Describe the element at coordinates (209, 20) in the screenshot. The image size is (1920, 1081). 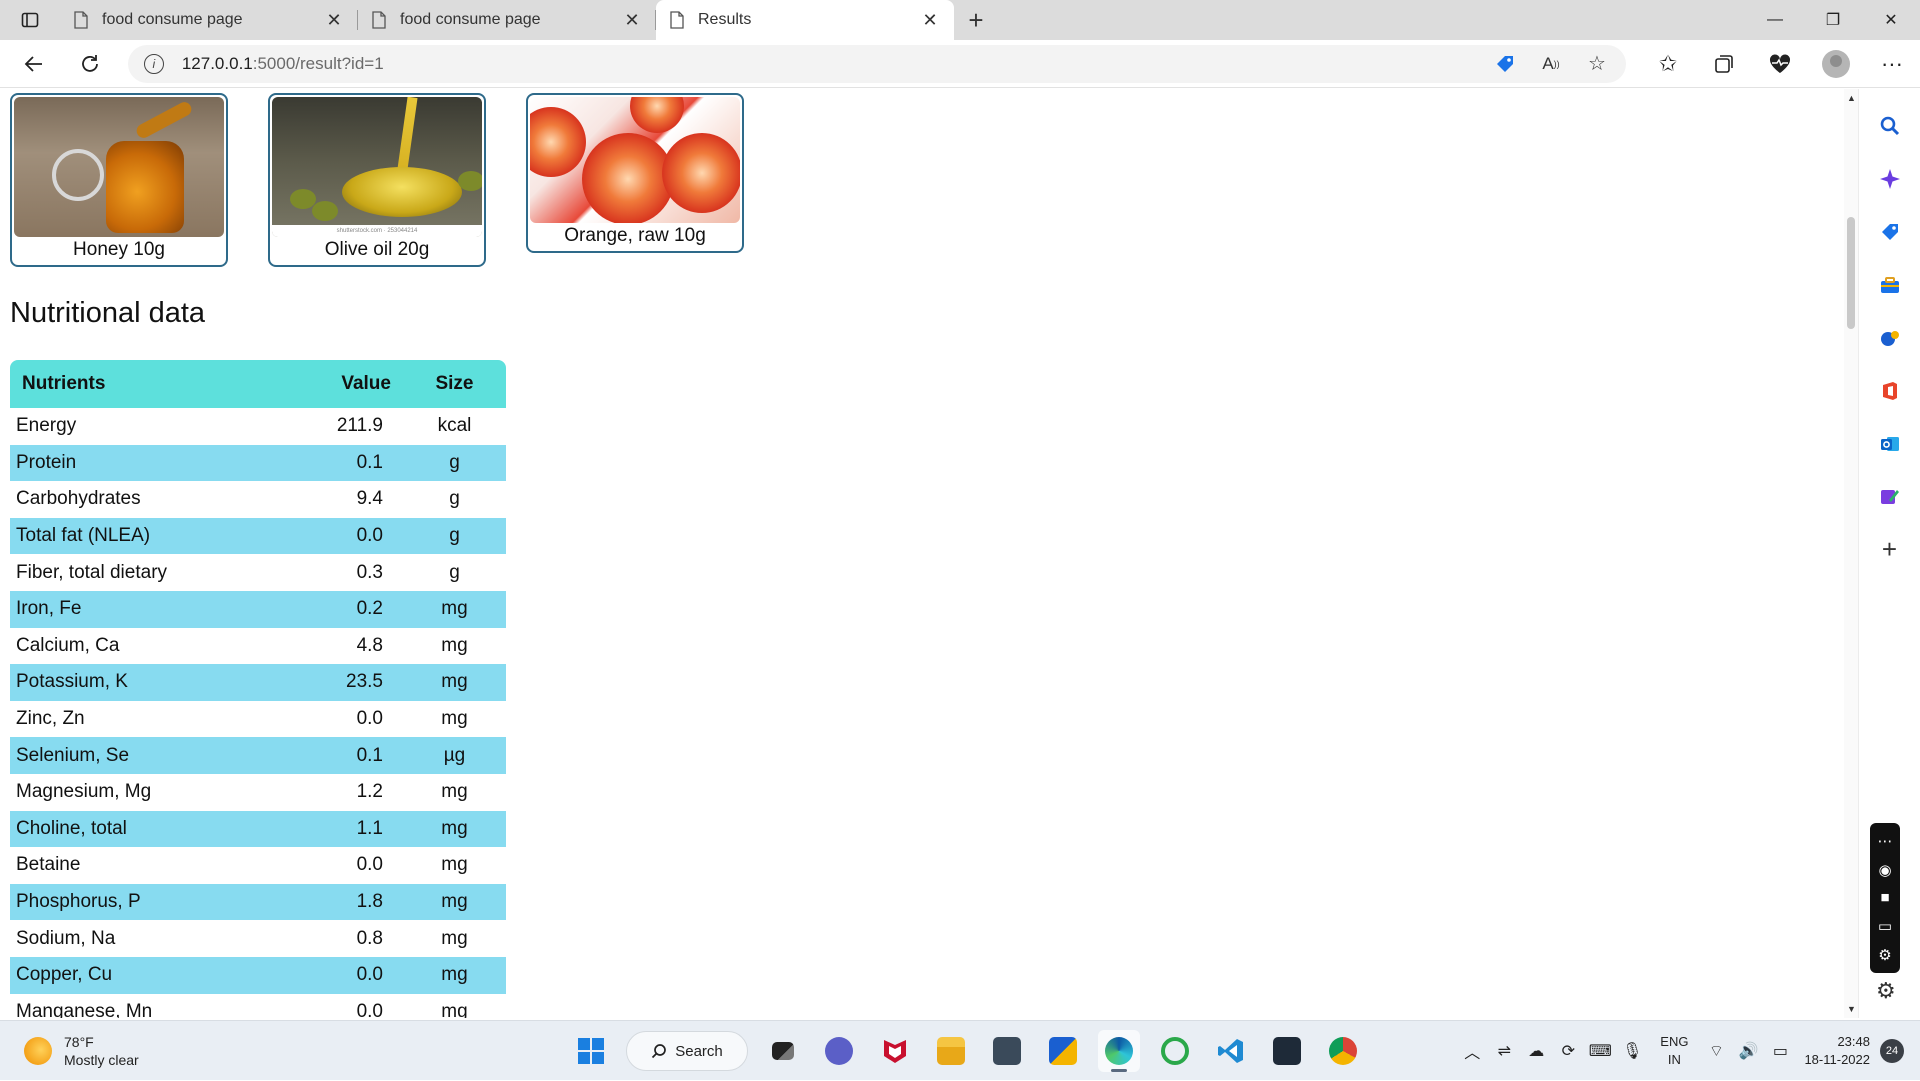
I see `tab-food-consume-1: food consume page ✕` at that location.